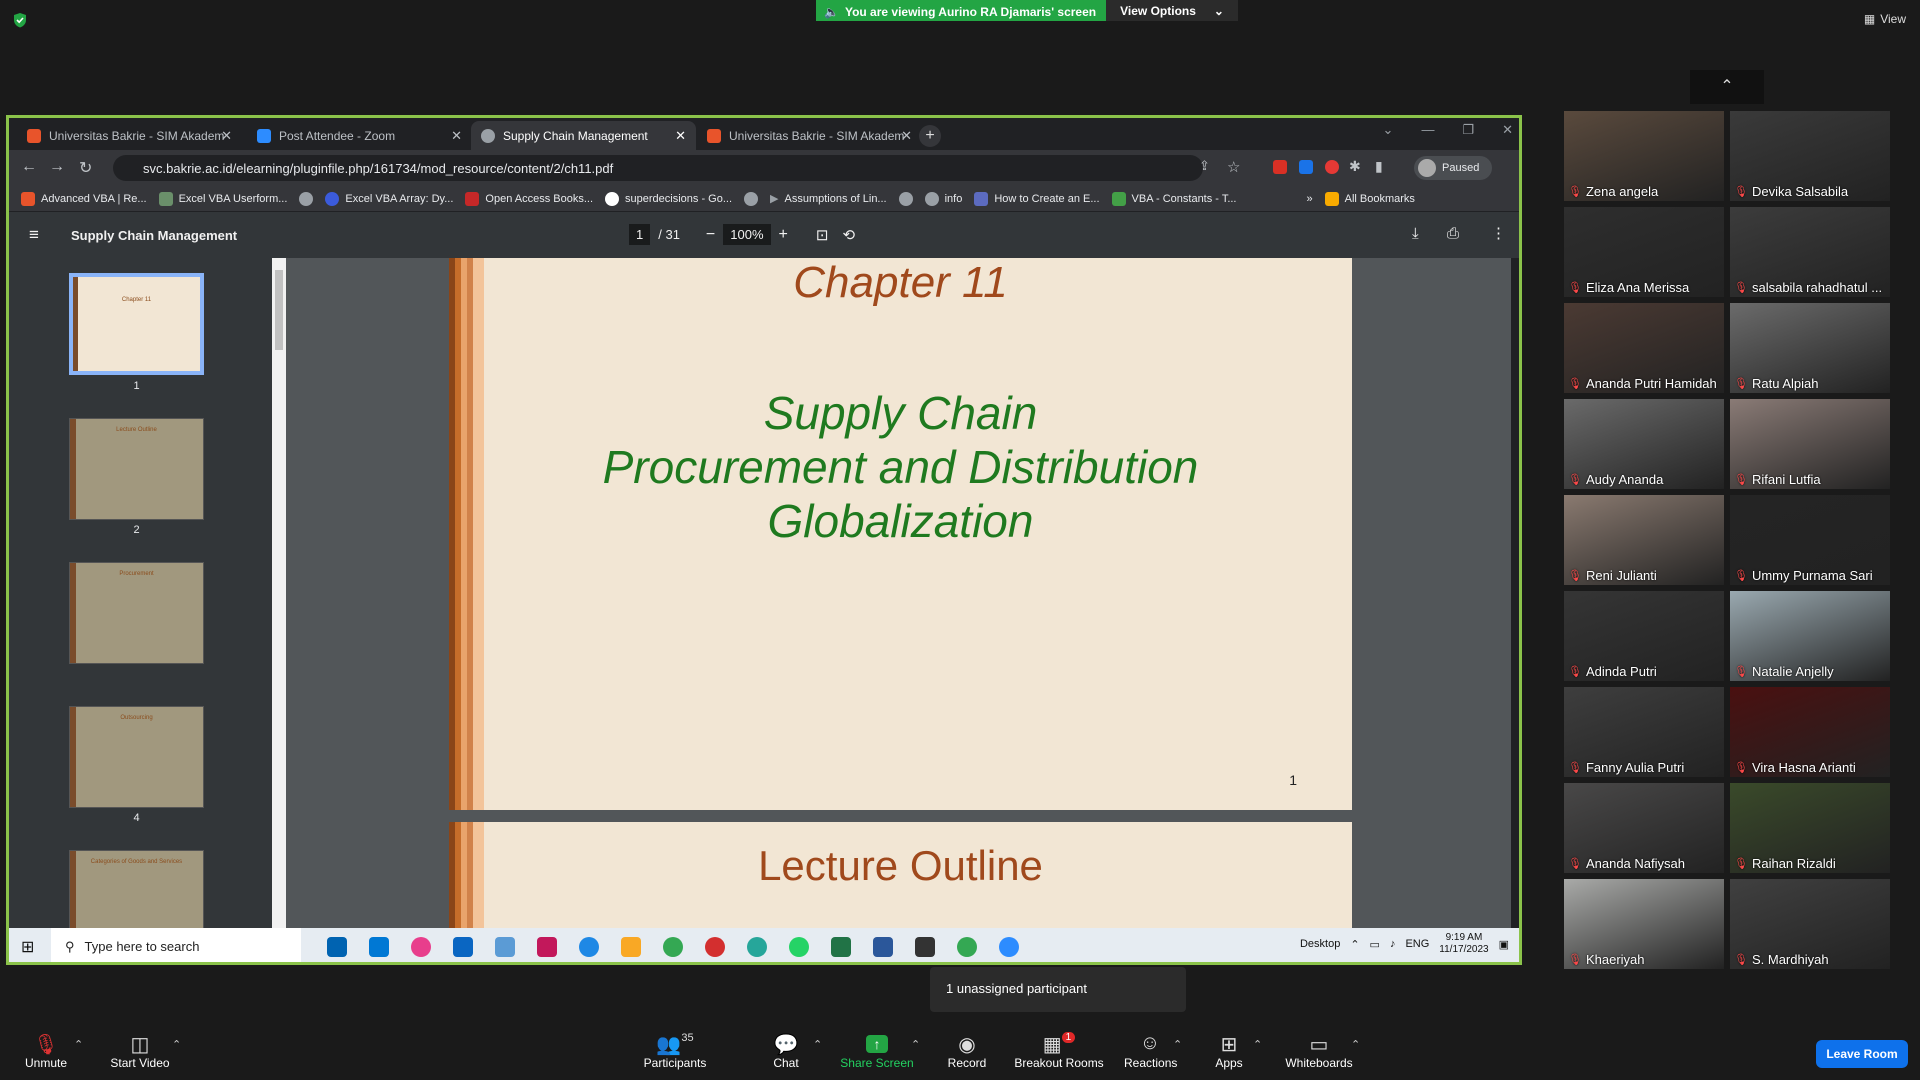  I want to click on share-icon: ⇪, so click(1204, 166).